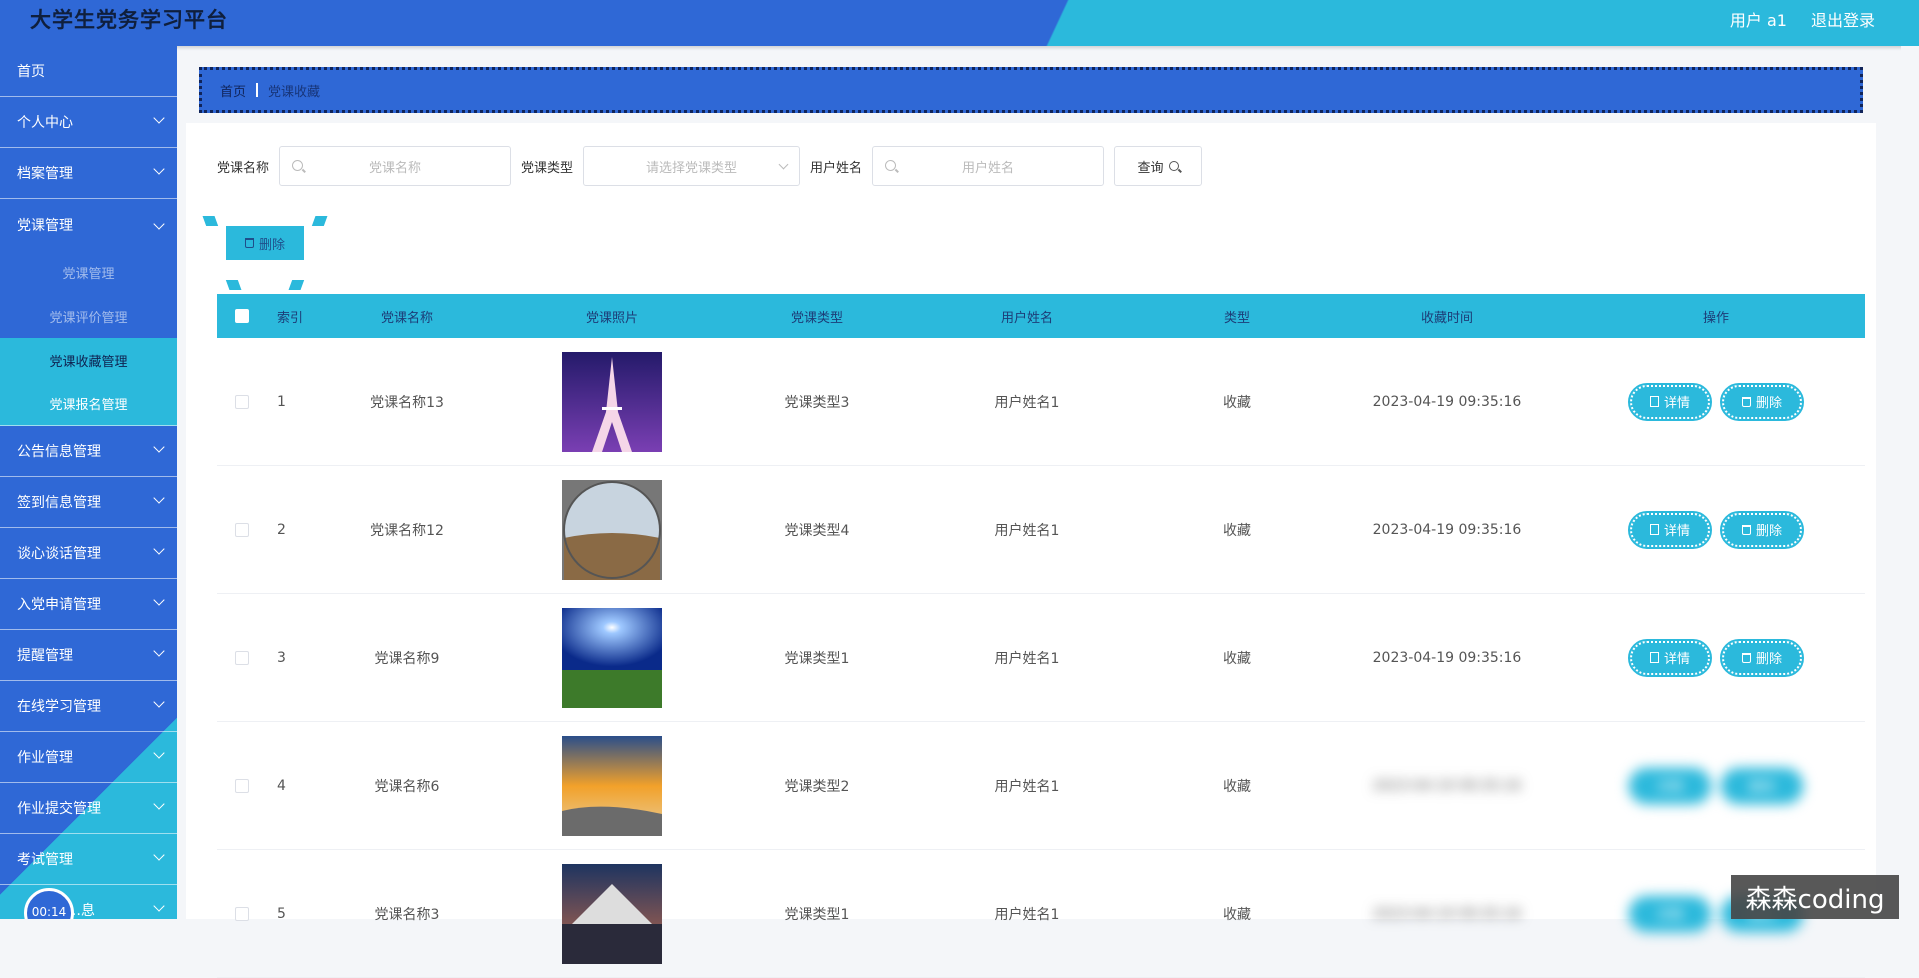 Image resolution: width=1919 pixels, height=978 pixels. I want to click on sidebar-item-applications: 入党申请管理, so click(88, 604).